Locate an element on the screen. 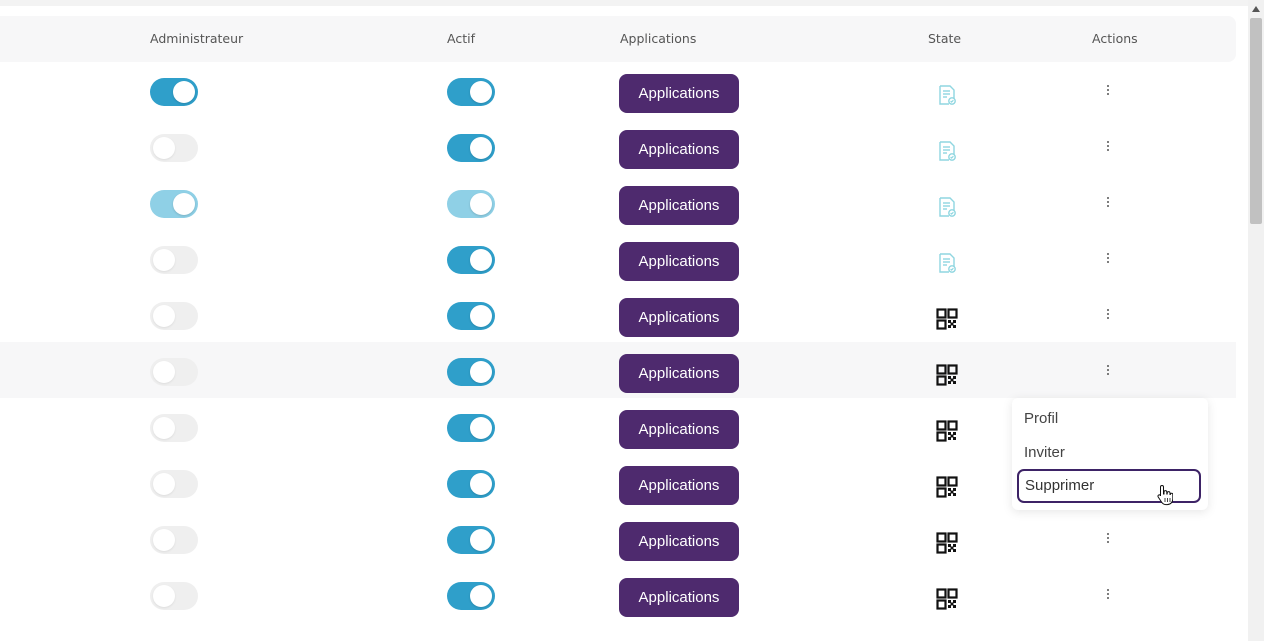 The height and width of the screenshot is (641, 1280). scroll-up-arrow-icon is located at coordinates (1256, 9).